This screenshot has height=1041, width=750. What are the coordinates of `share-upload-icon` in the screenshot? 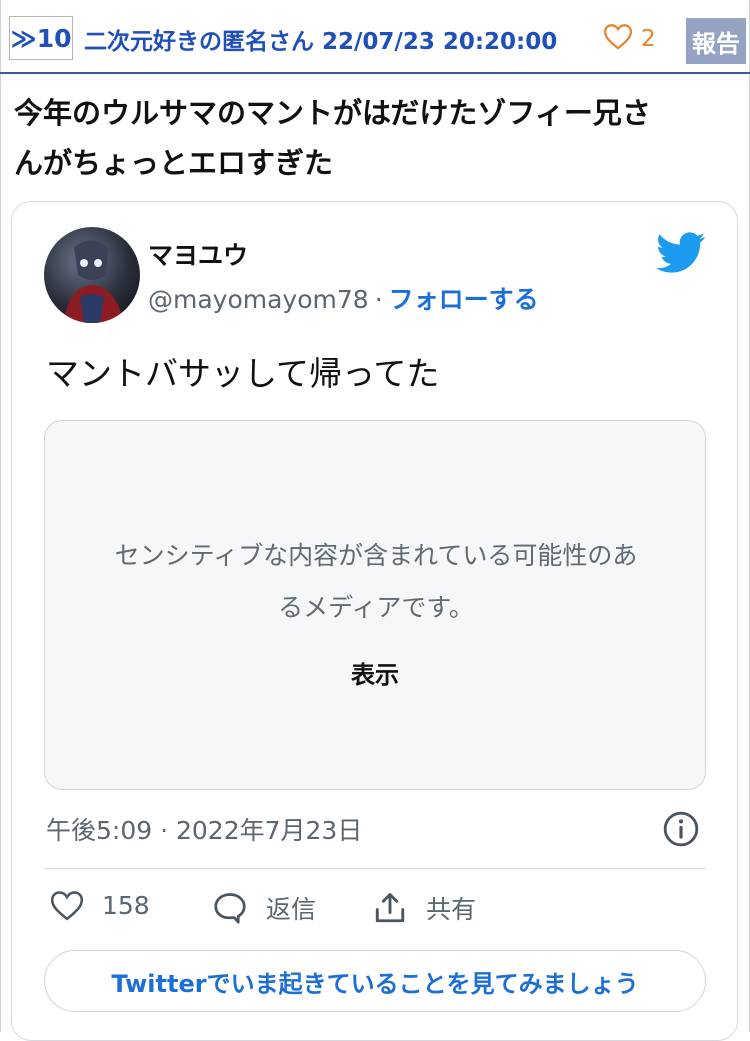 It's located at (390, 908).